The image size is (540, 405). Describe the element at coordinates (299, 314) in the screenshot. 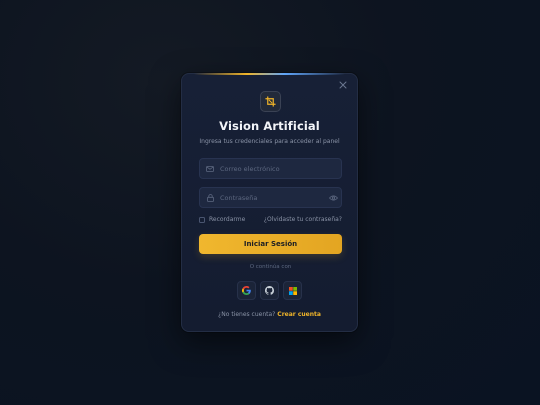

I see `create-account-link: Crear cuenta` at that location.